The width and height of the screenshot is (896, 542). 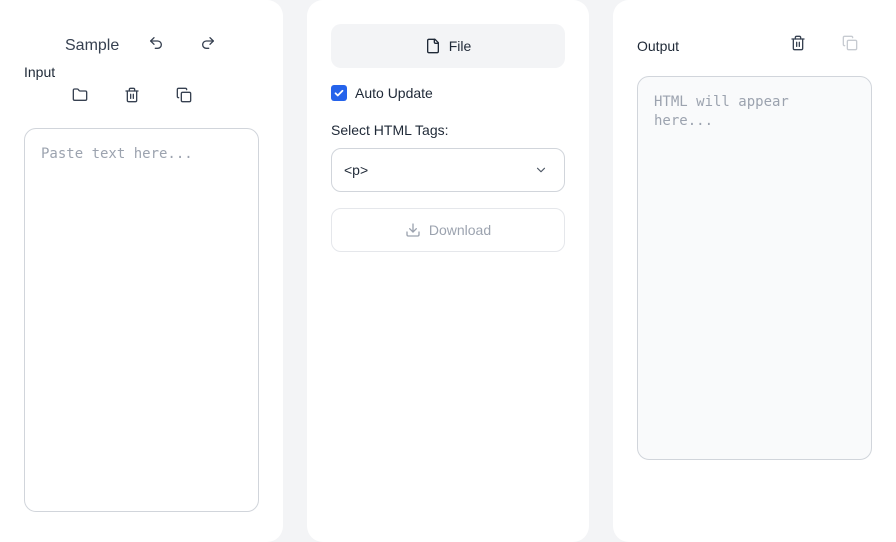 I want to click on select-tags-label: Select HTML Tags:, so click(x=390, y=130).